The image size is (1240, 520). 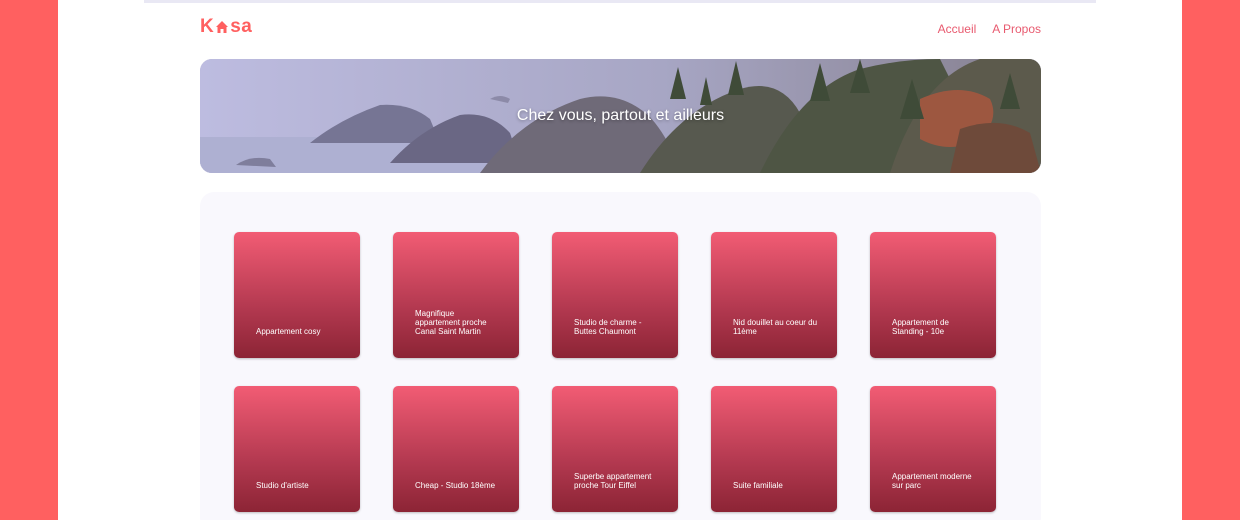 I want to click on kasa-logo: K sa, so click(x=226, y=27).